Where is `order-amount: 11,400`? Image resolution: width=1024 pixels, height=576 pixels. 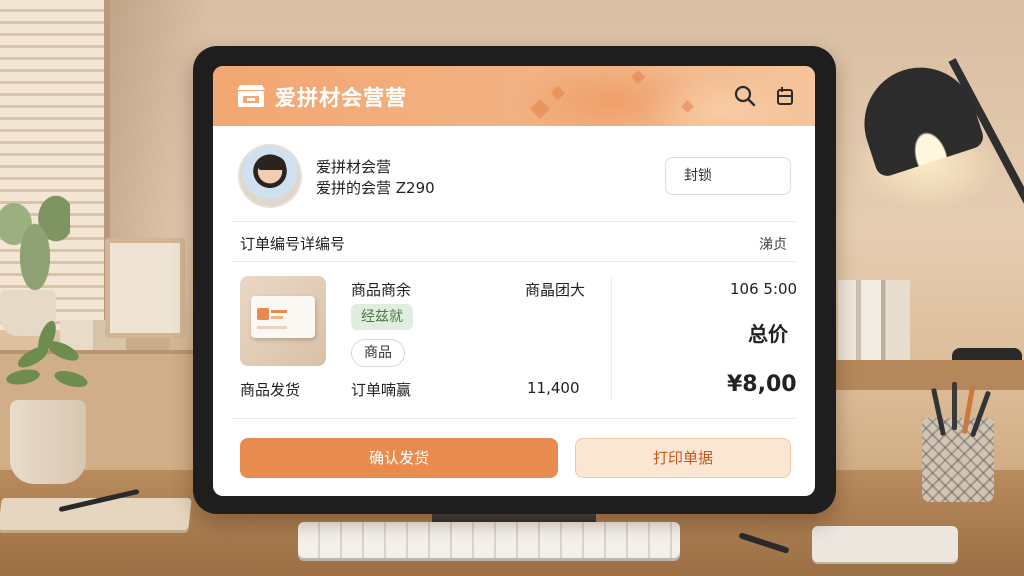
order-amount: 11,400 is located at coordinates (553, 388).